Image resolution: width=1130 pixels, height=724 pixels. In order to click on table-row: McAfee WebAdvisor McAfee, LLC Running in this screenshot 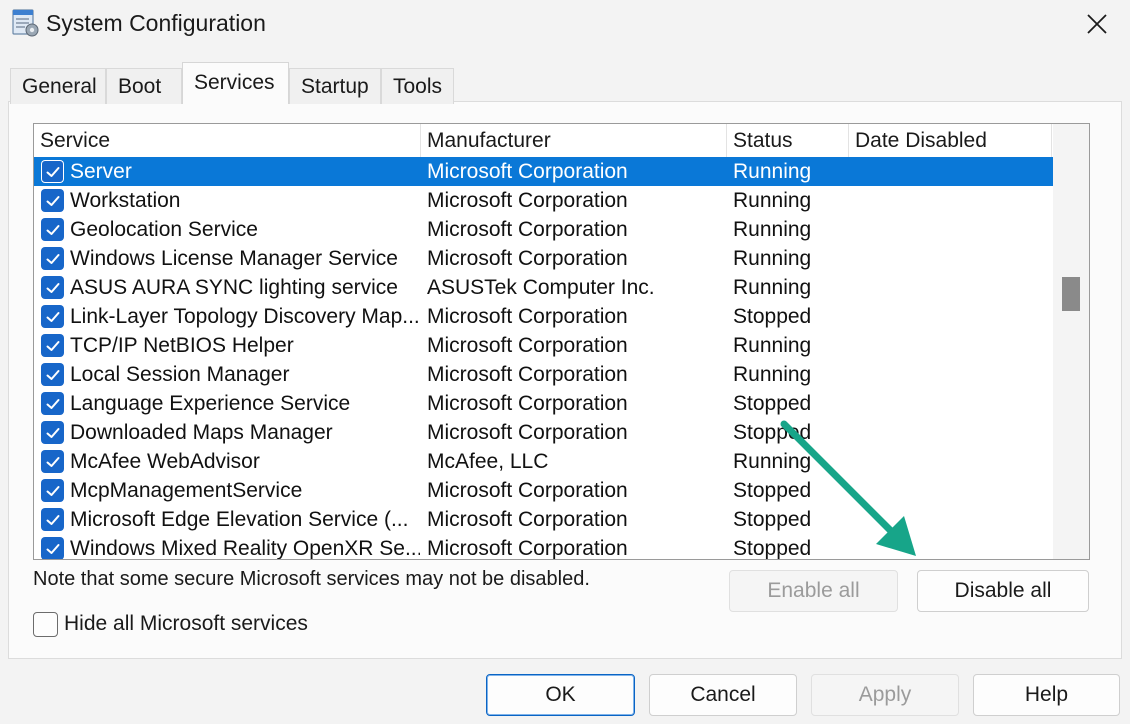, I will do `click(544, 461)`.